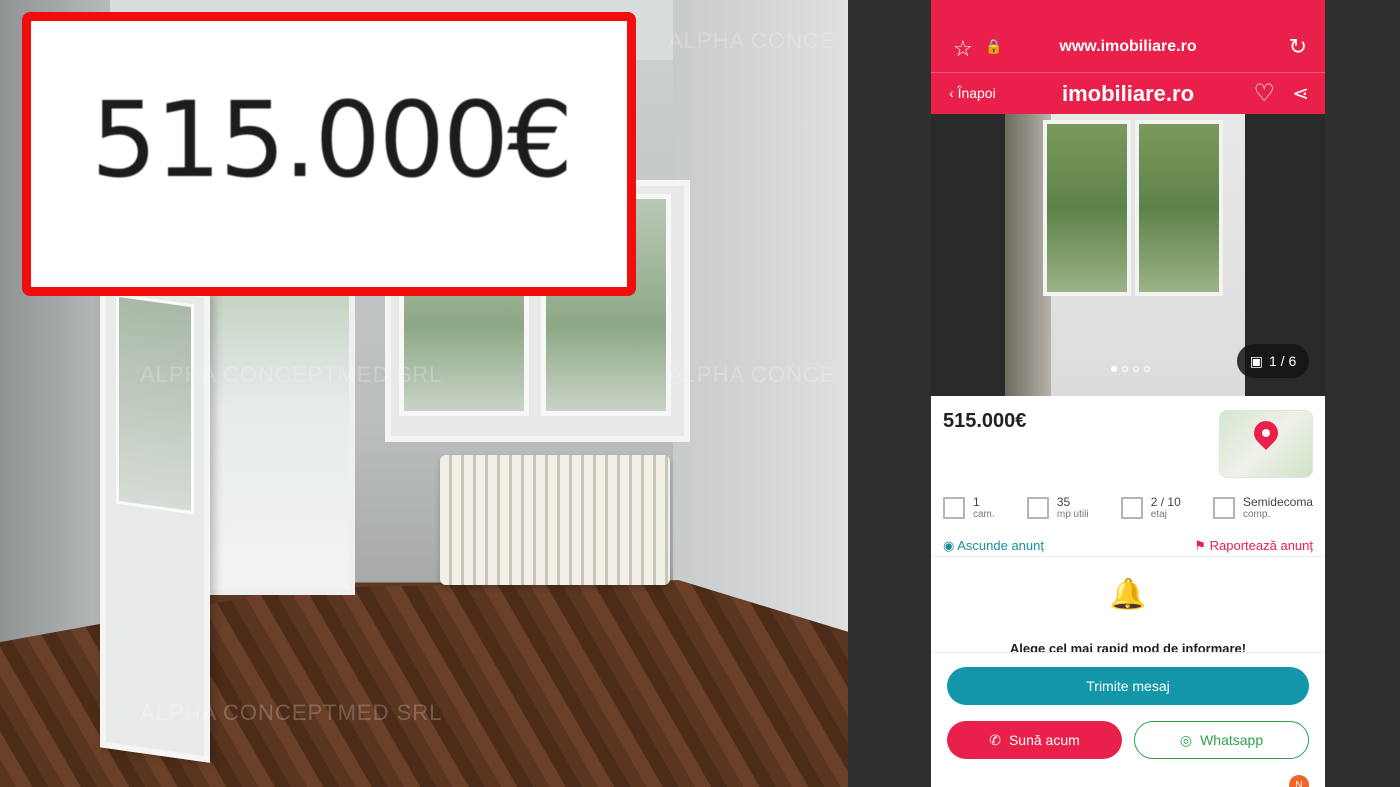 The image size is (1400, 787). Describe the element at coordinates (555, 520) in the screenshot. I see `radiator` at that location.